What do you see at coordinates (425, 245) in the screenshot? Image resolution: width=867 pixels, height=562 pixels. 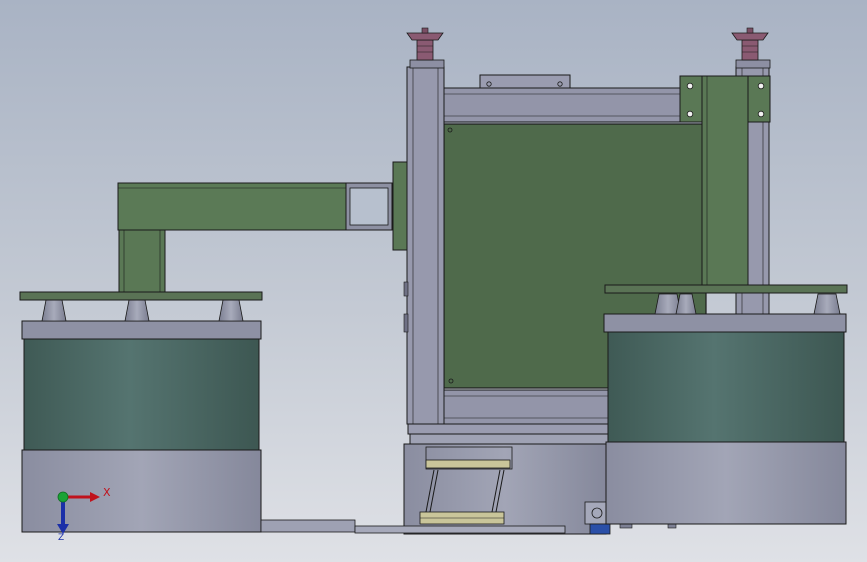 I see `left-column` at bounding box center [425, 245].